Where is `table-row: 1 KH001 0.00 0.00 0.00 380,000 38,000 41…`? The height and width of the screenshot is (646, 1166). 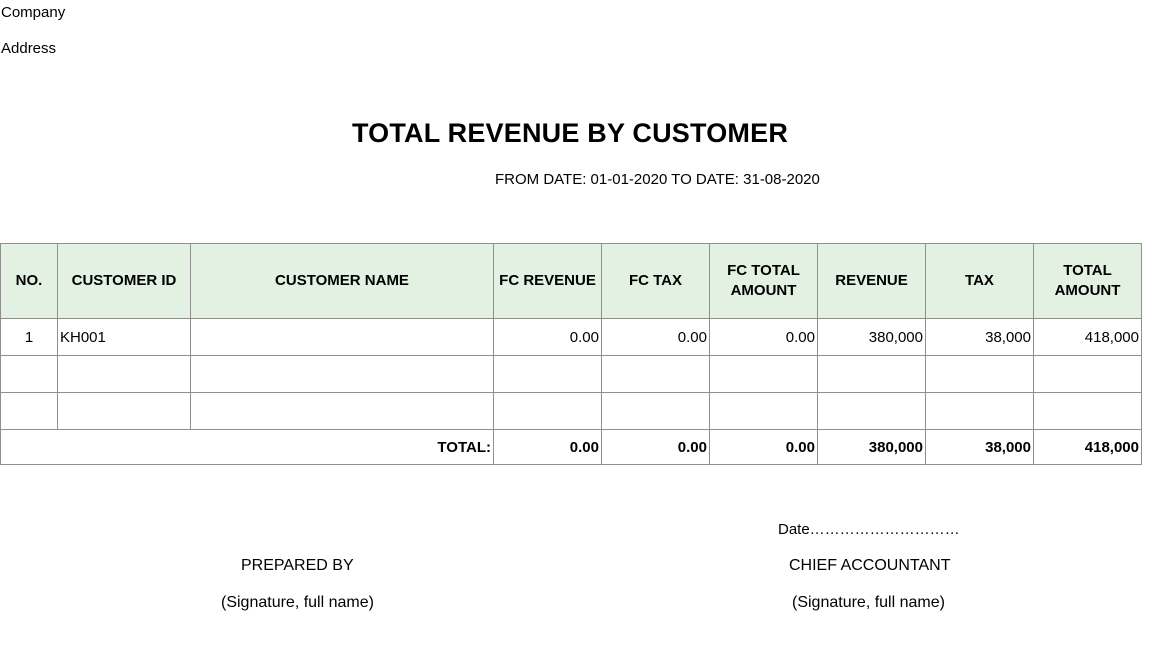 table-row: 1 KH001 0.00 0.00 0.00 380,000 38,000 41… is located at coordinates (571, 337).